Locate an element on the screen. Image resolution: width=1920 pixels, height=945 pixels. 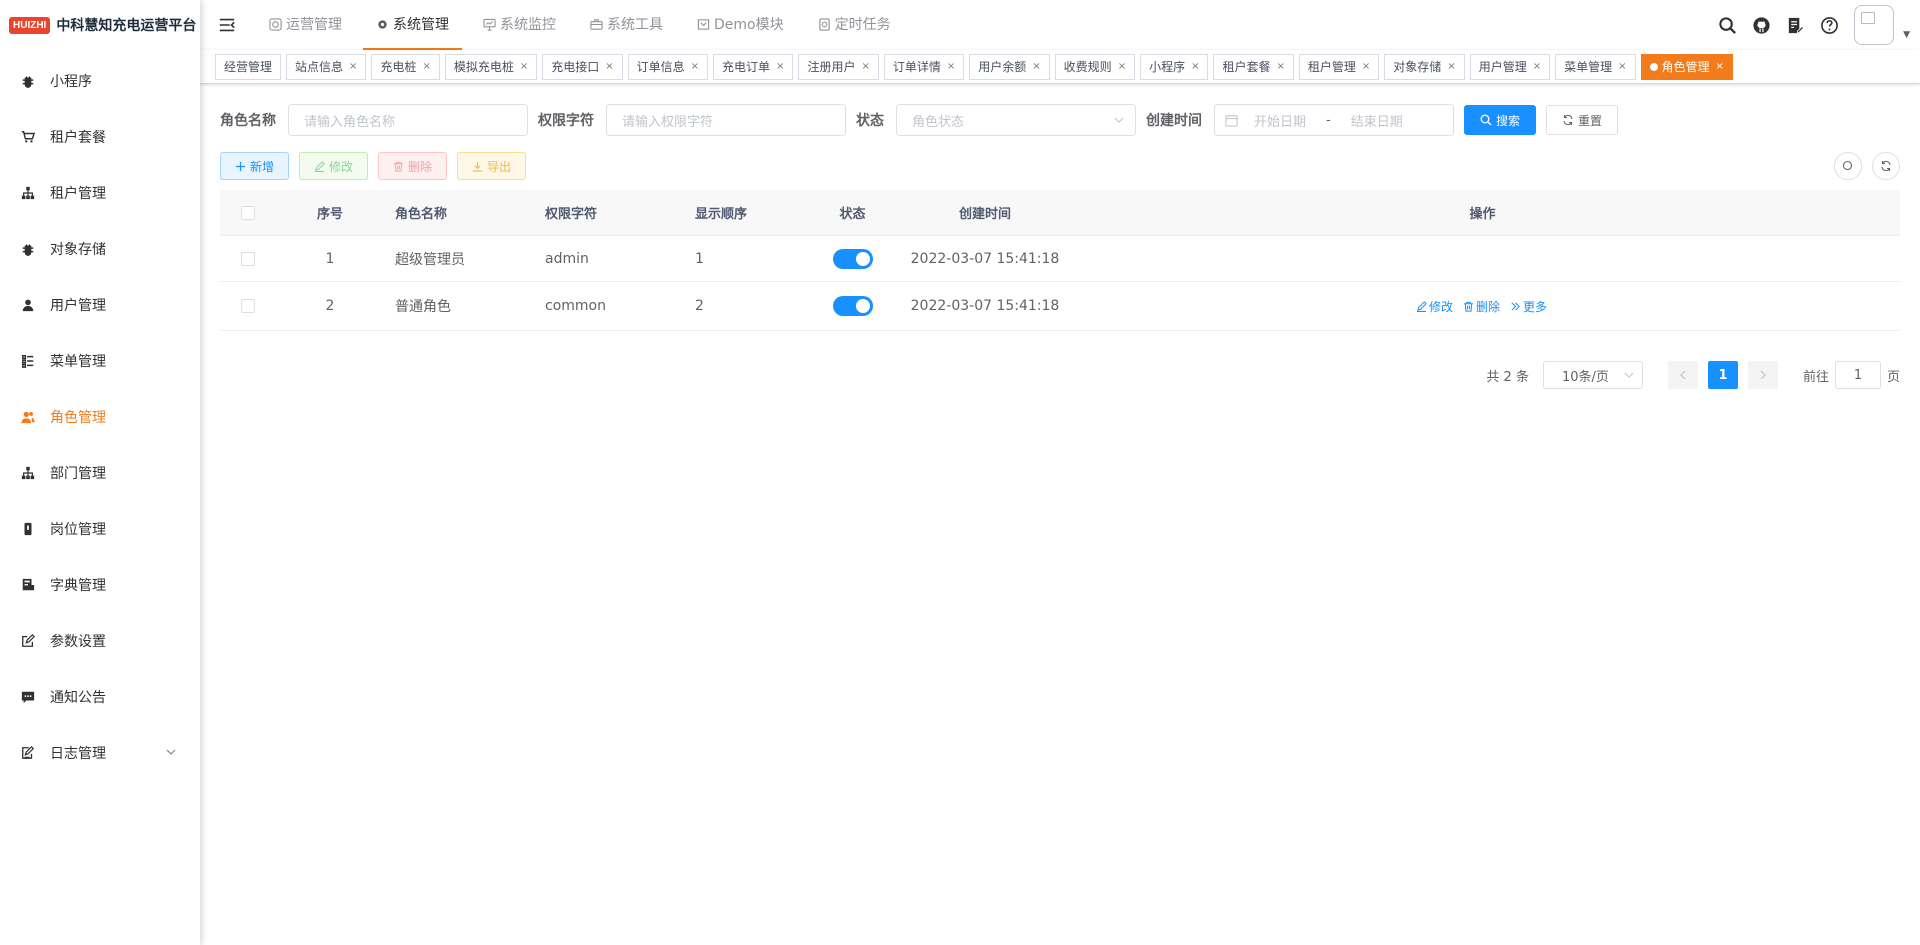
top-menu-demo: Demo模块 is located at coordinates (740, 25).